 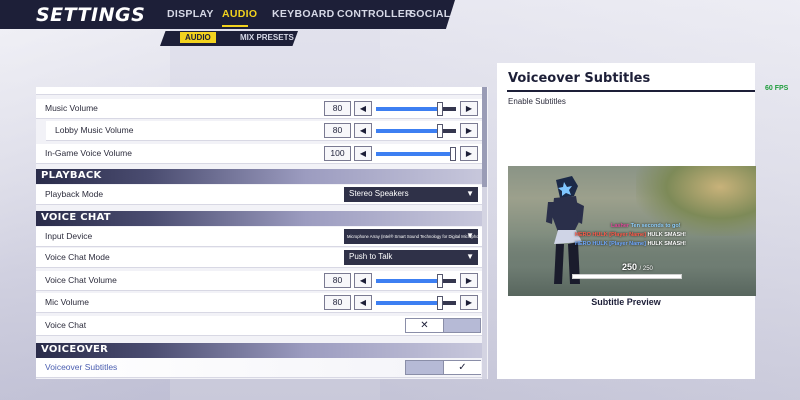 What do you see at coordinates (261, 176) in the screenshot?
I see `section-header-playback: PLAYBACK` at bounding box center [261, 176].